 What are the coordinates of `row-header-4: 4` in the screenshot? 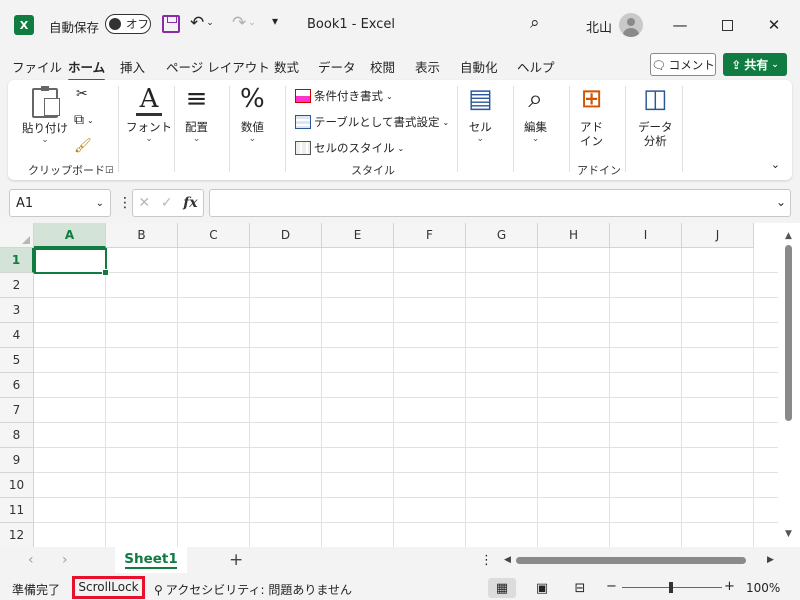 It's located at (17, 335).